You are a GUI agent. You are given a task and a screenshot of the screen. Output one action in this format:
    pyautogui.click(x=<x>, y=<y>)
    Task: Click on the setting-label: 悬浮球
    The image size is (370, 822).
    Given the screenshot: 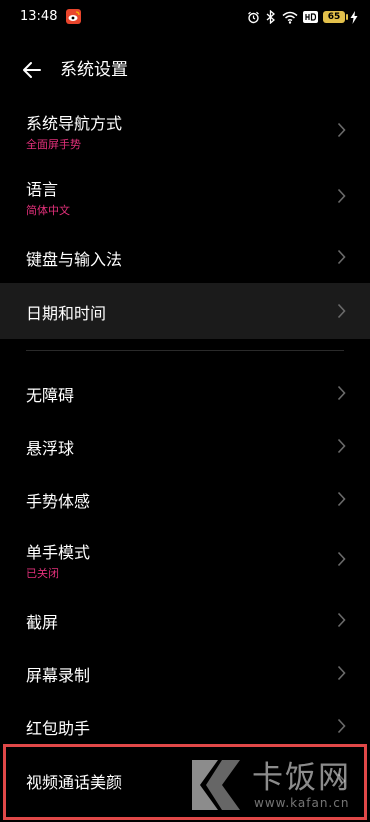 What is the action you would take?
    pyautogui.click(x=50, y=448)
    